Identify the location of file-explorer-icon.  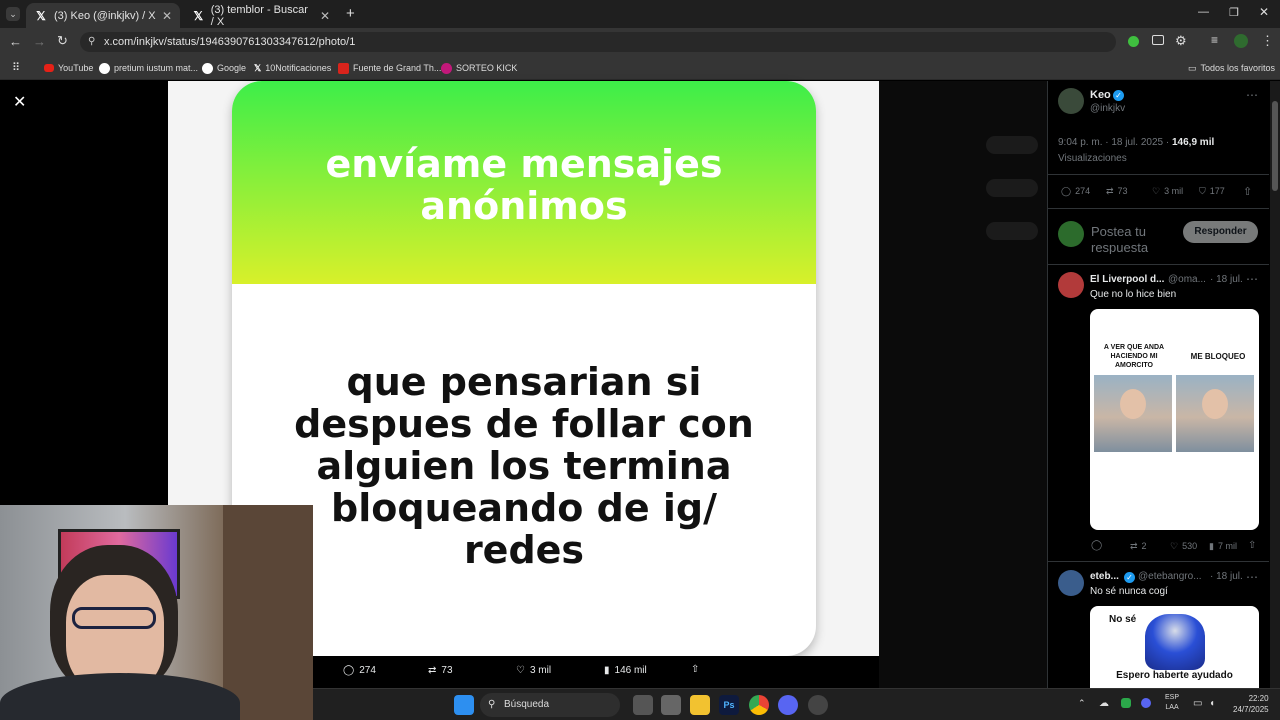
(700, 705).